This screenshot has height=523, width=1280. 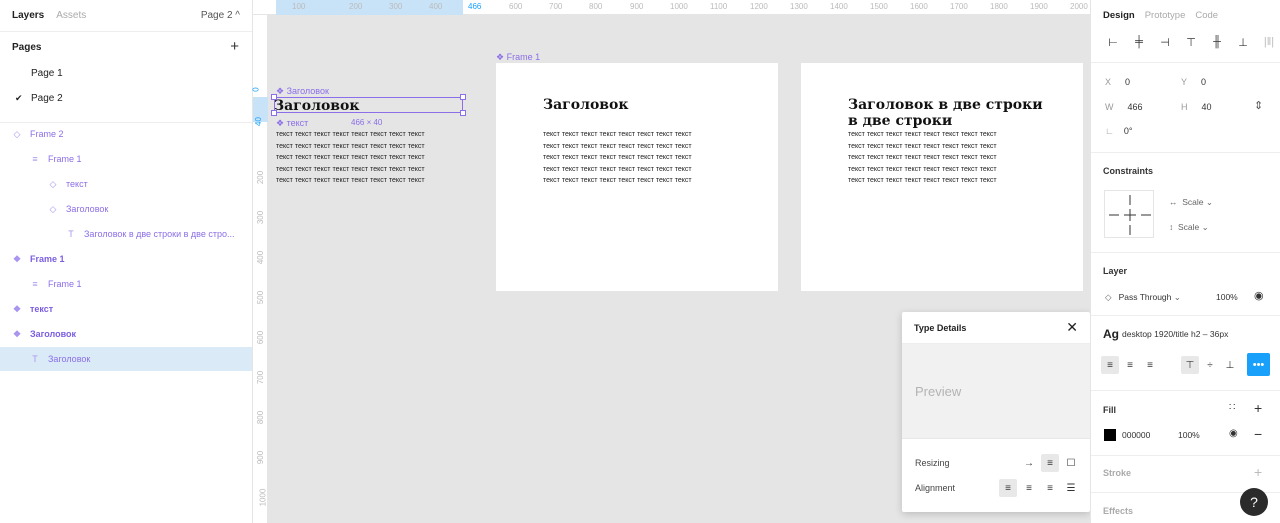 What do you see at coordinates (1111, 334) in the screenshot?
I see `text-style-icon: Ag` at bounding box center [1111, 334].